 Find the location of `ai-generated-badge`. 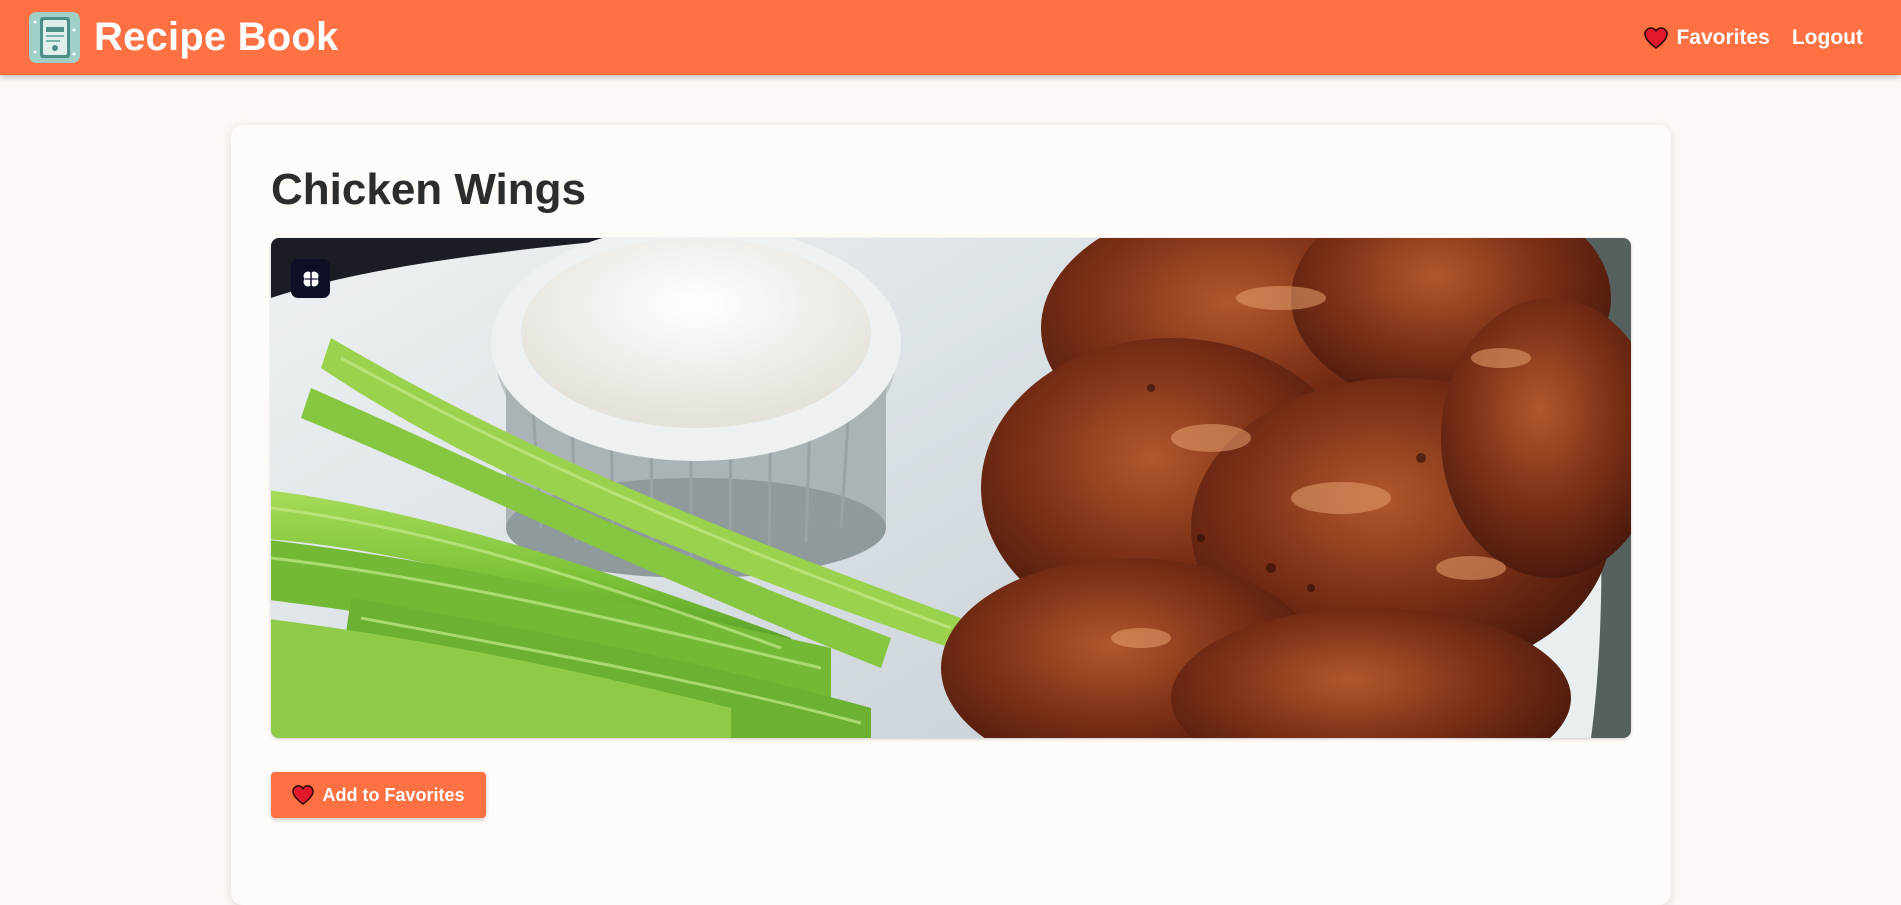

ai-generated-badge is located at coordinates (310, 278).